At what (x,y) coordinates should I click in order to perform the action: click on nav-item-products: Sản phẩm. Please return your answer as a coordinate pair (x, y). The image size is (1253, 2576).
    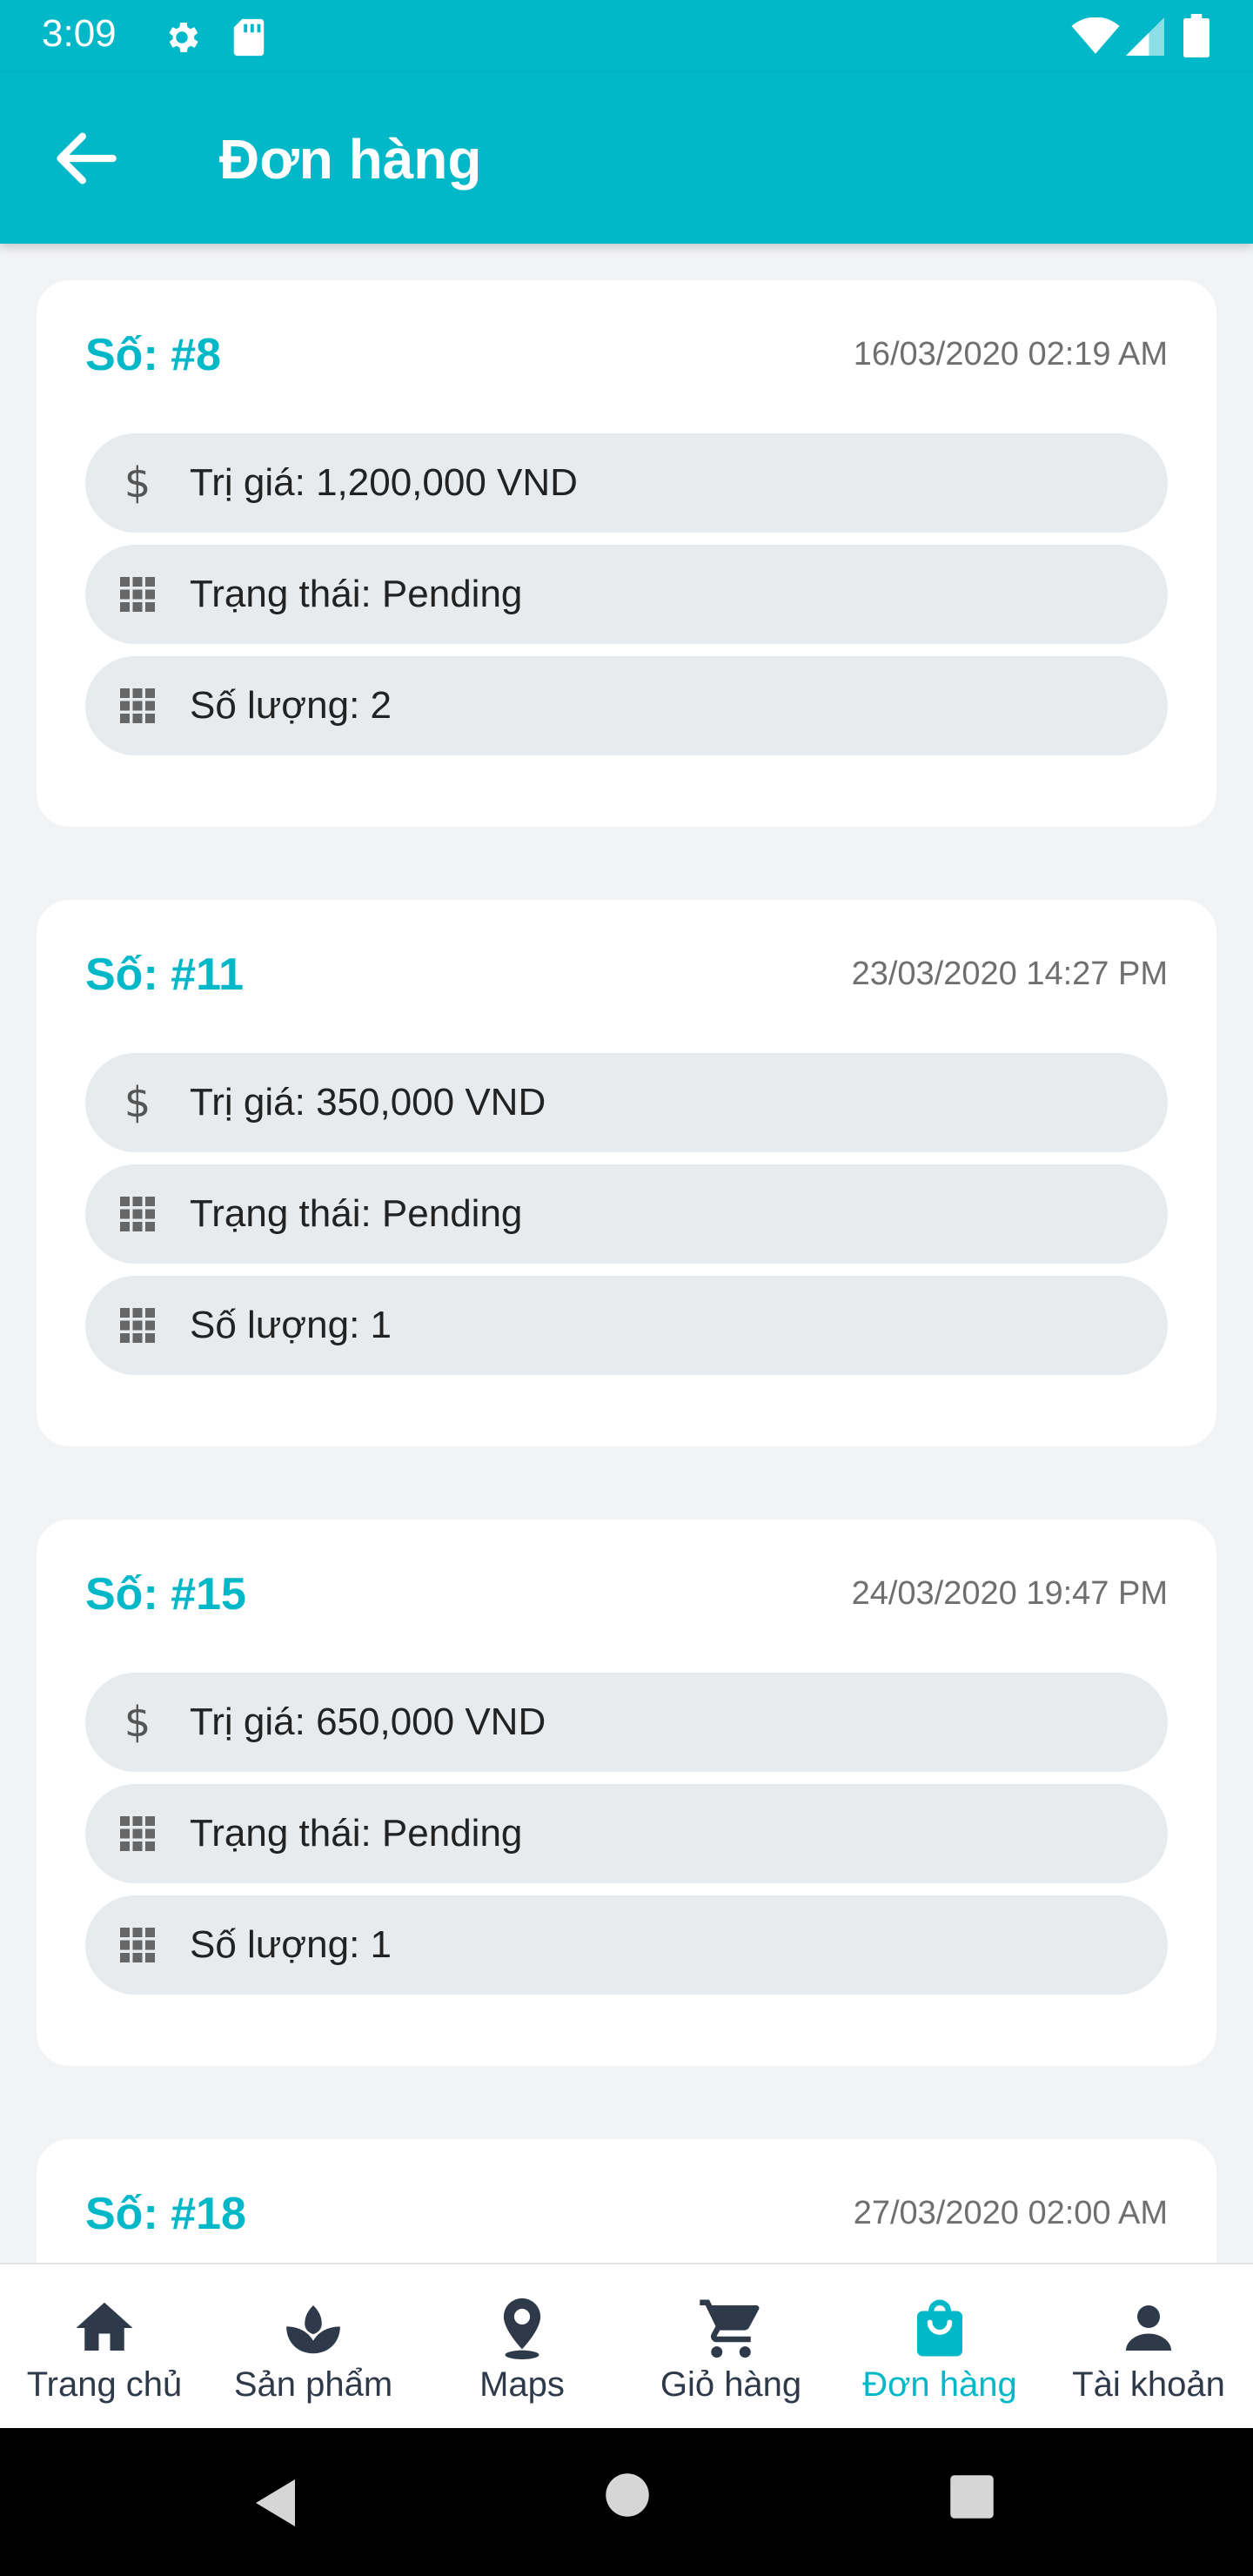
    Looking at the image, I should click on (313, 2347).